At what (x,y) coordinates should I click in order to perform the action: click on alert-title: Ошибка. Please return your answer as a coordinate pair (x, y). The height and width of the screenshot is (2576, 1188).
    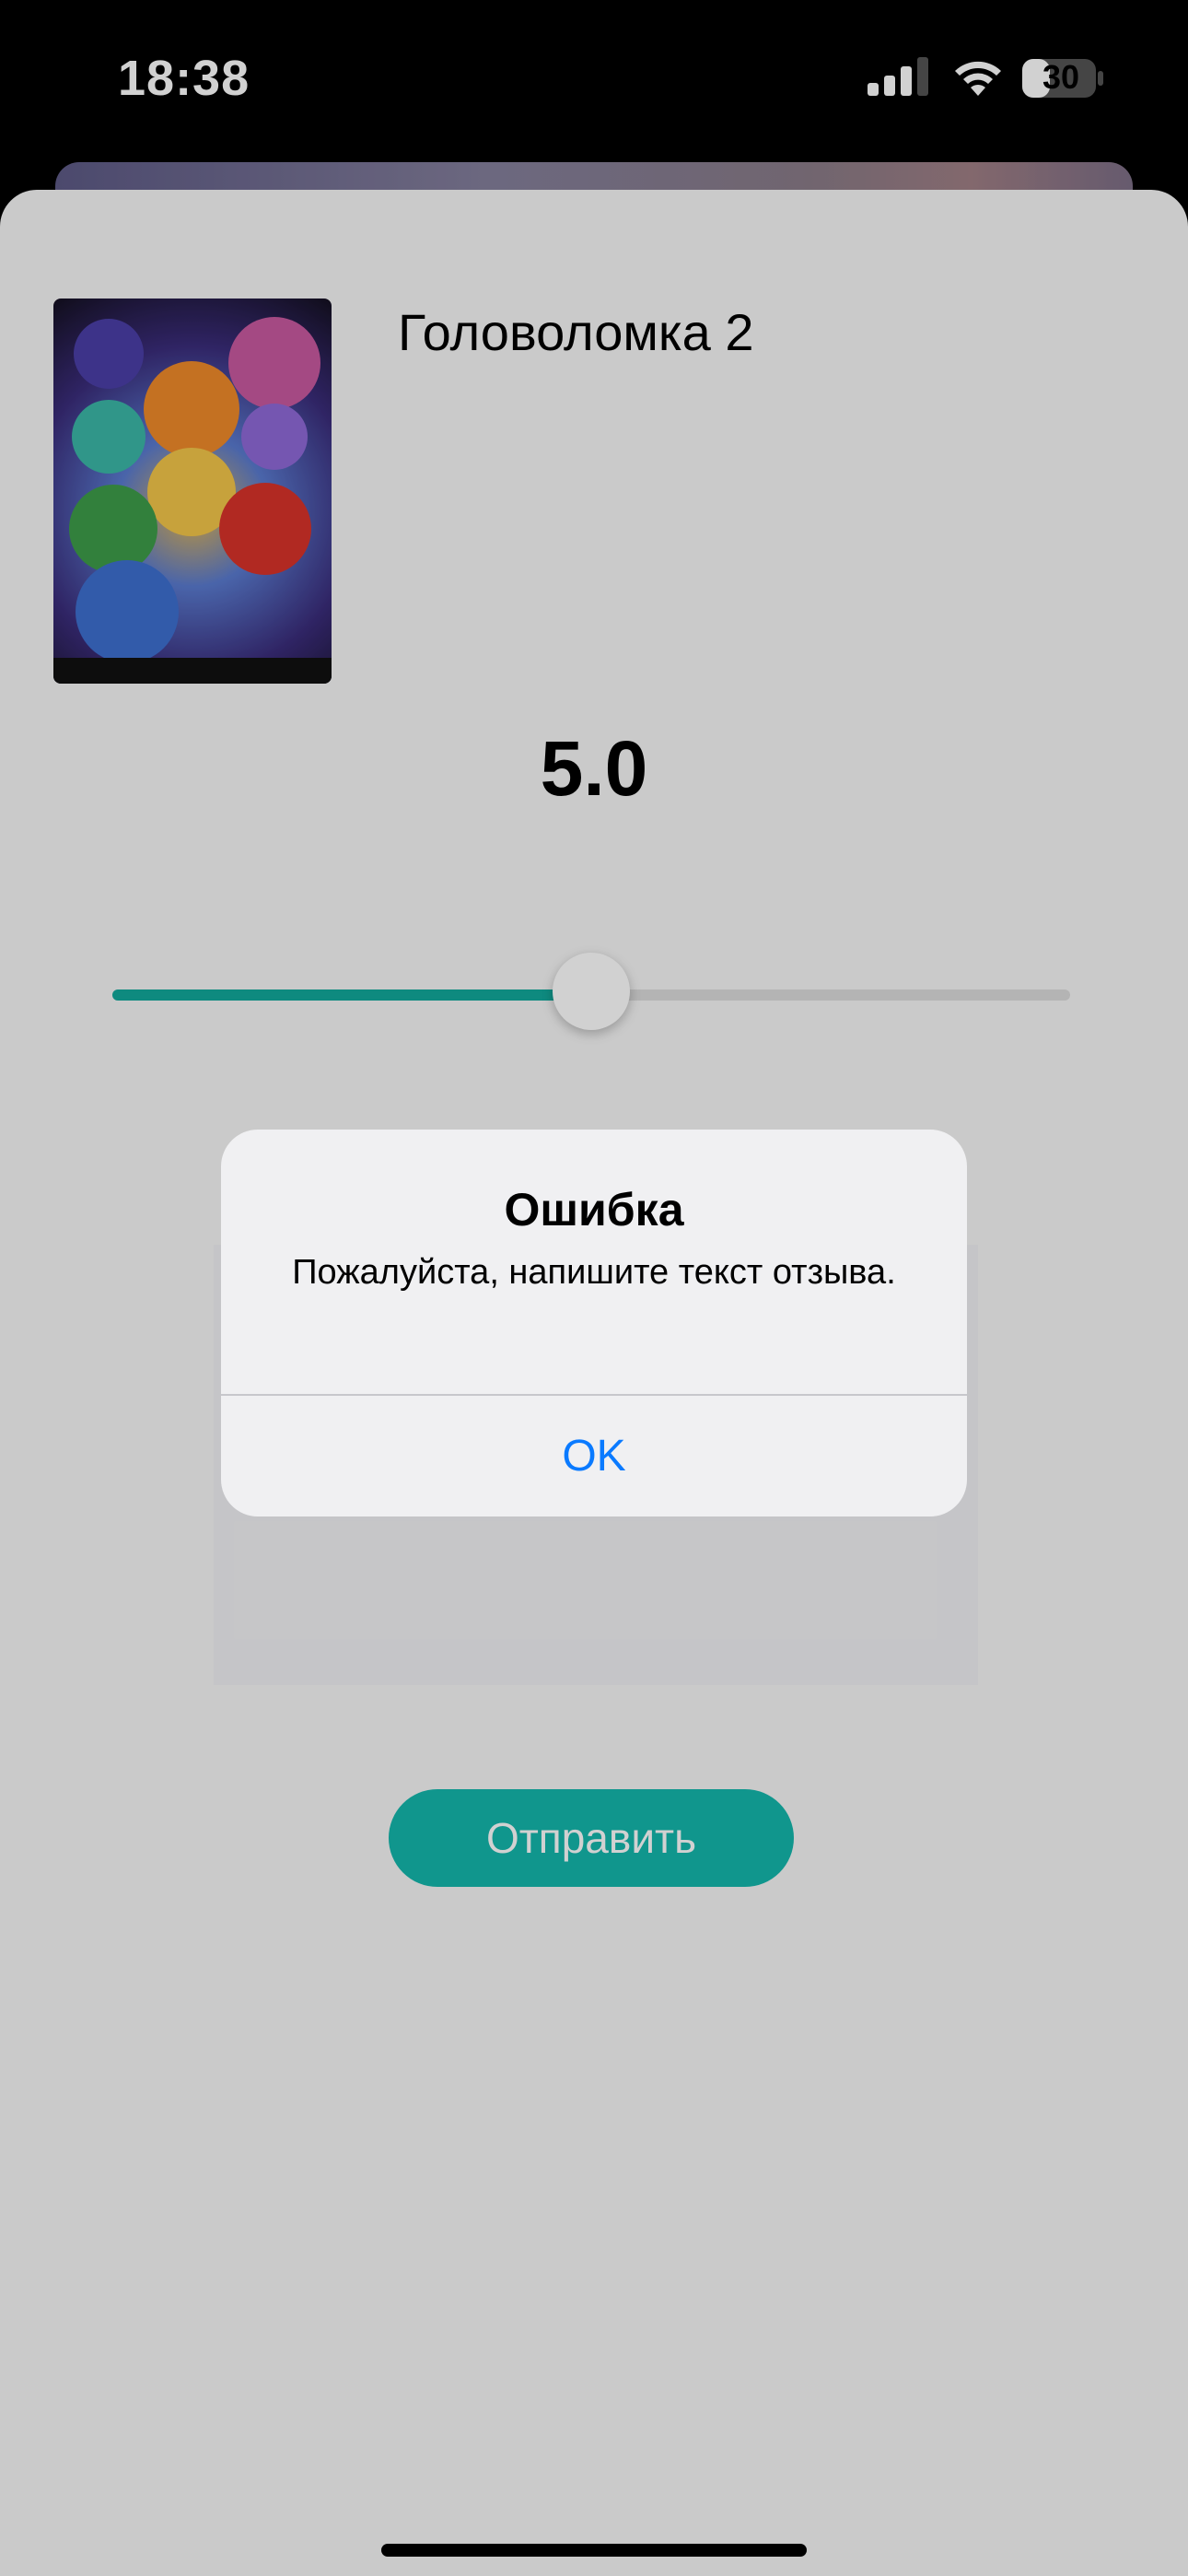
    Looking at the image, I should click on (594, 1209).